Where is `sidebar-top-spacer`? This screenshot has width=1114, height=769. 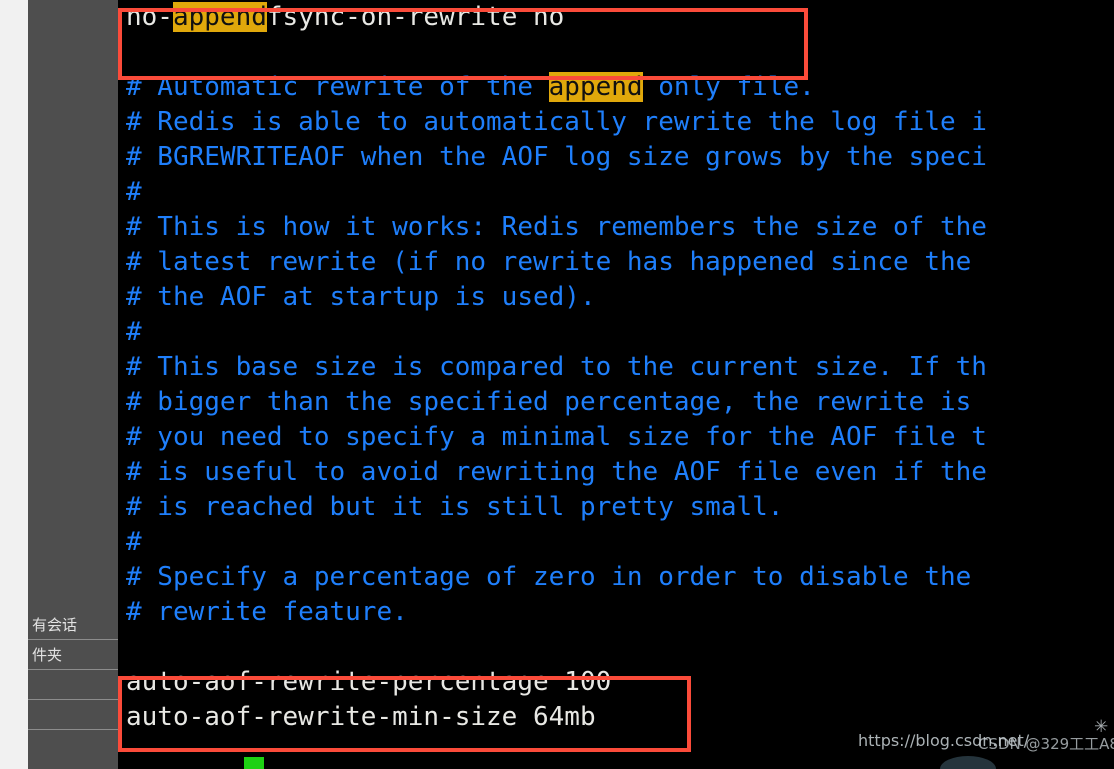 sidebar-top-spacer is located at coordinates (73, 305).